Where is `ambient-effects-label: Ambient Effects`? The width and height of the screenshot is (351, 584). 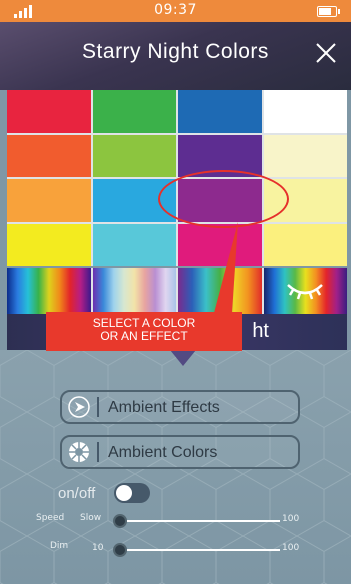 ambient-effects-label: Ambient Effects is located at coordinates (164, 407).